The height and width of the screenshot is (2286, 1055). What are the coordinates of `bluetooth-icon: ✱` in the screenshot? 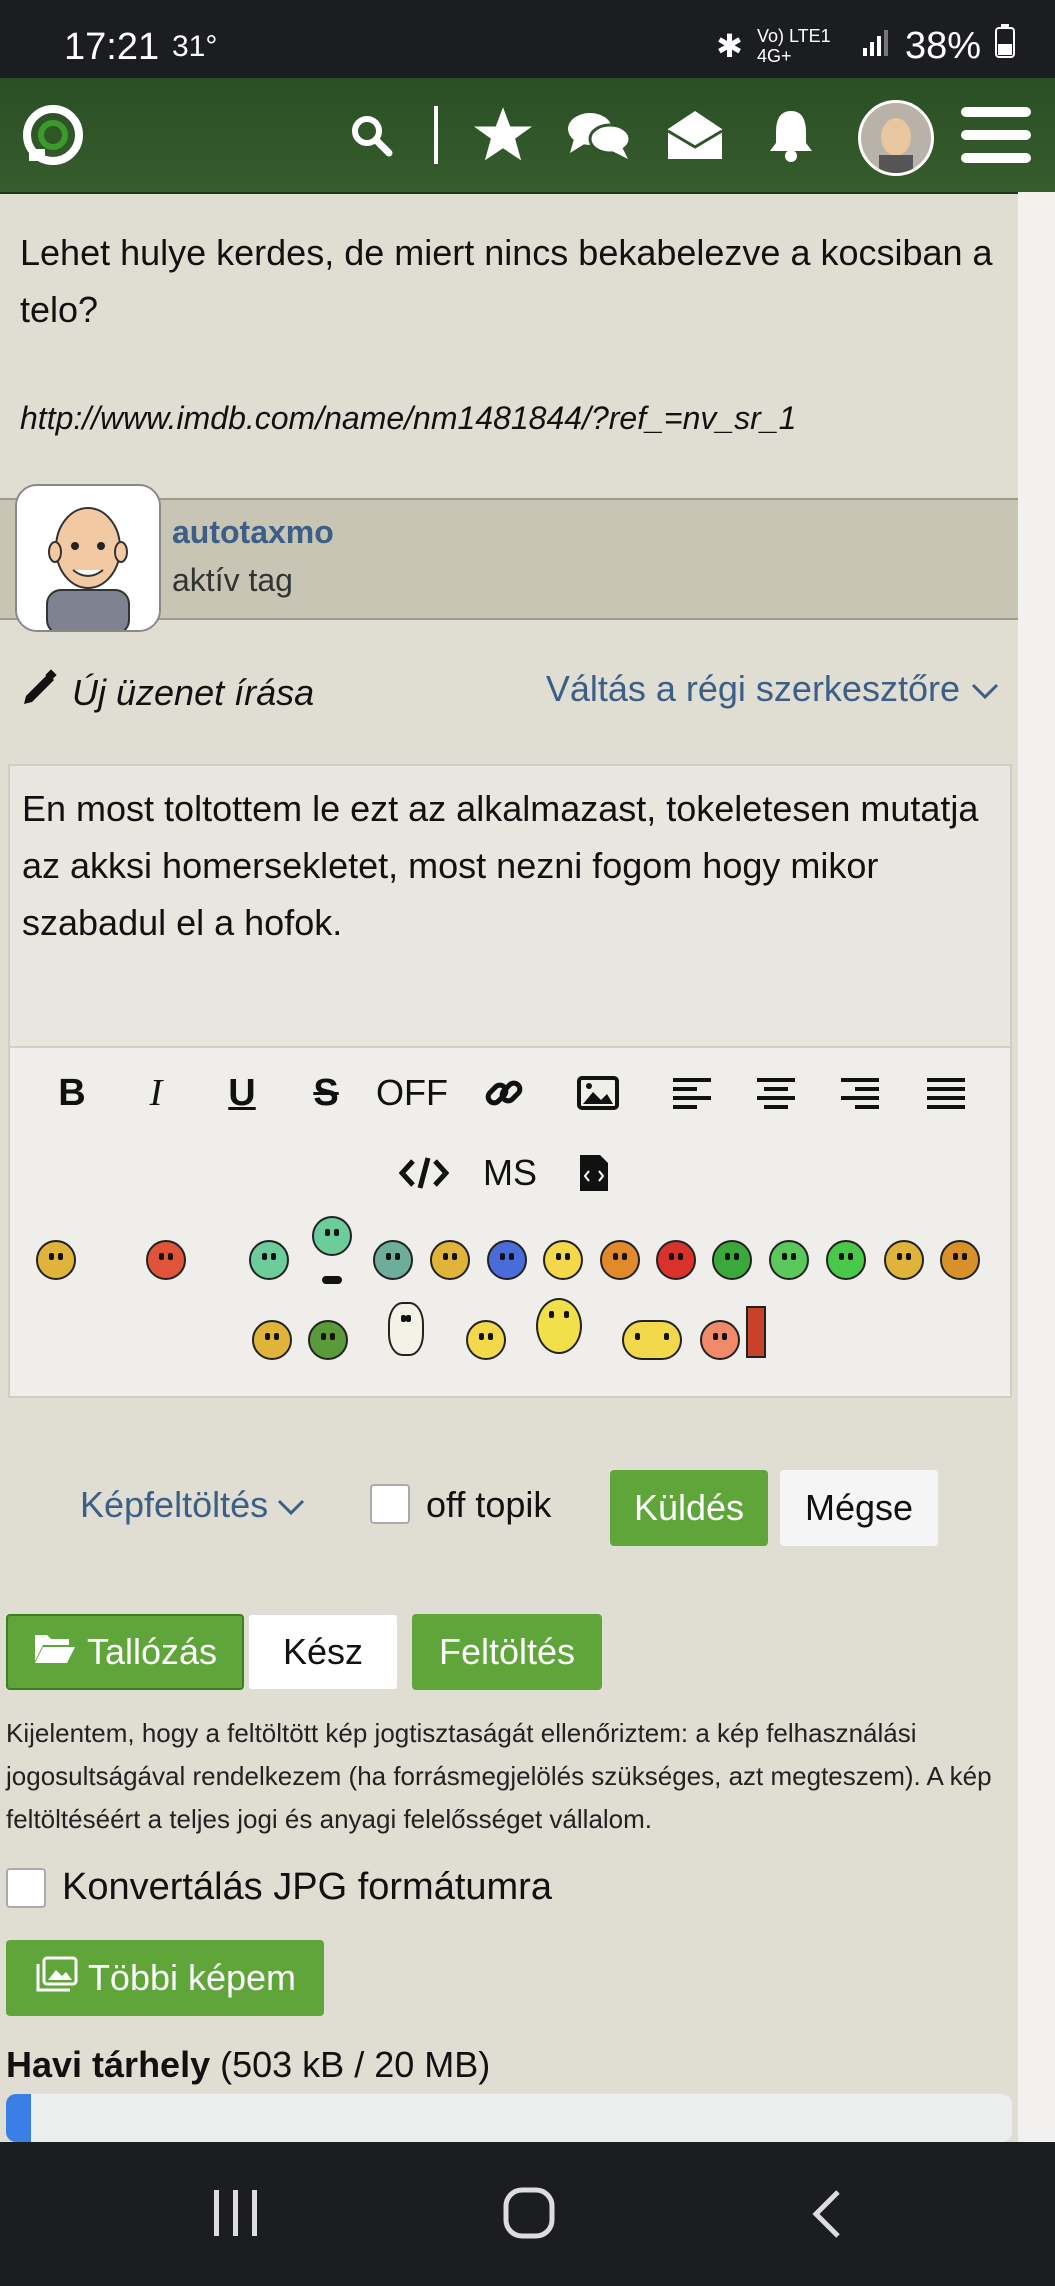 It's located at (729, 46).